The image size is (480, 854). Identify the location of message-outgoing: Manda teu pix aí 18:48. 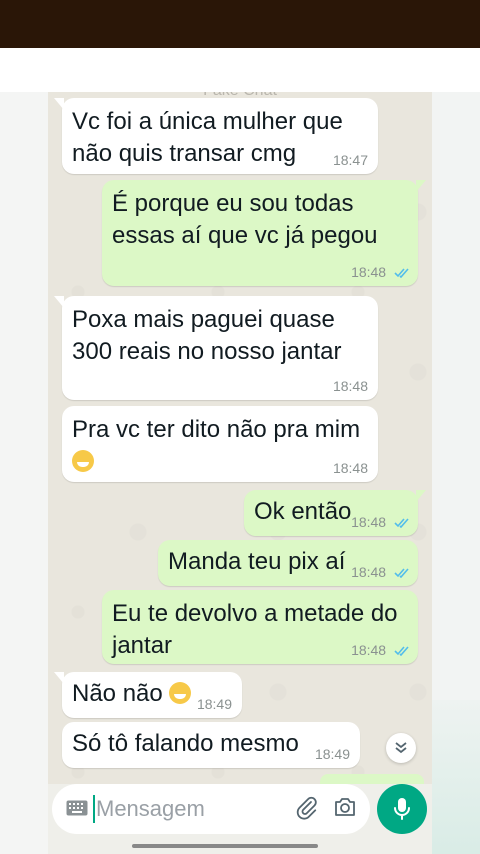
(288, 563).